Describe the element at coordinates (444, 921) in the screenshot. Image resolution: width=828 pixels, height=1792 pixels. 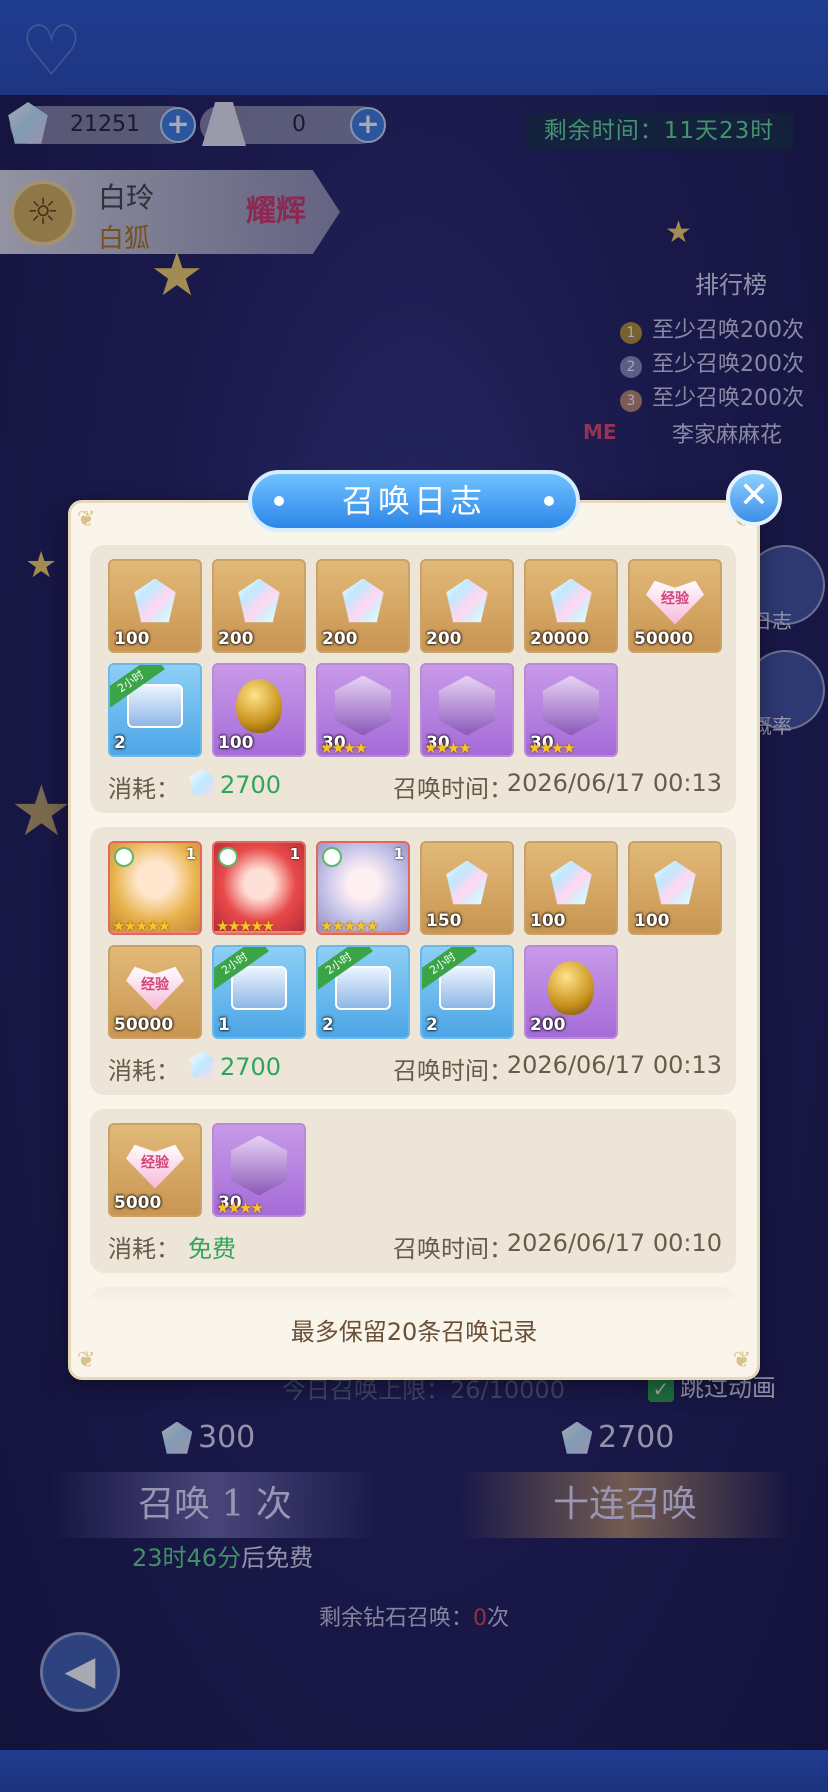
I see `reward-quantity: 150` at that location.